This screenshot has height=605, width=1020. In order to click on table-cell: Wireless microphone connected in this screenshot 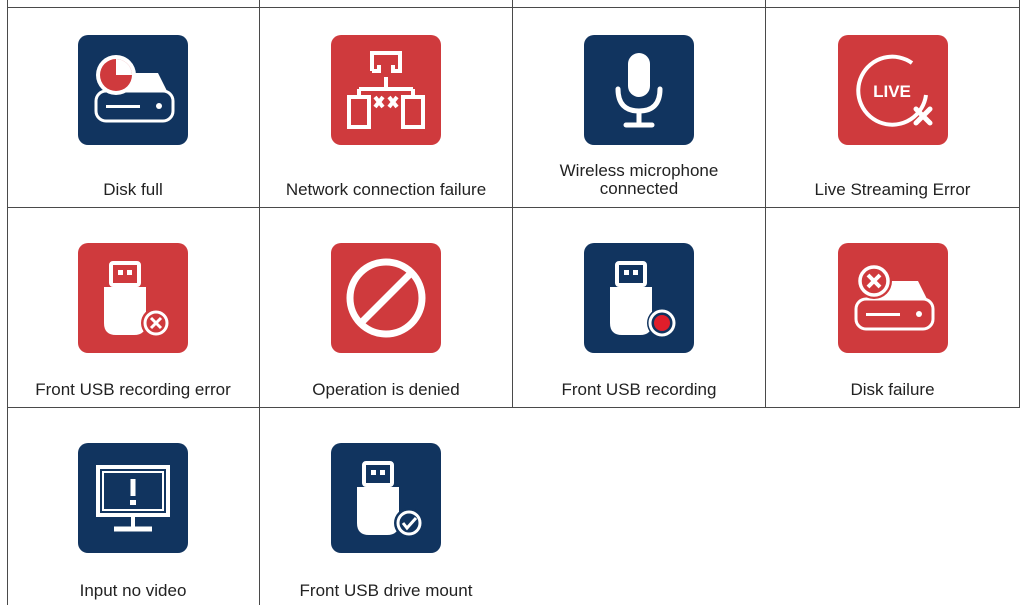, I will do `click(639, 107)`.